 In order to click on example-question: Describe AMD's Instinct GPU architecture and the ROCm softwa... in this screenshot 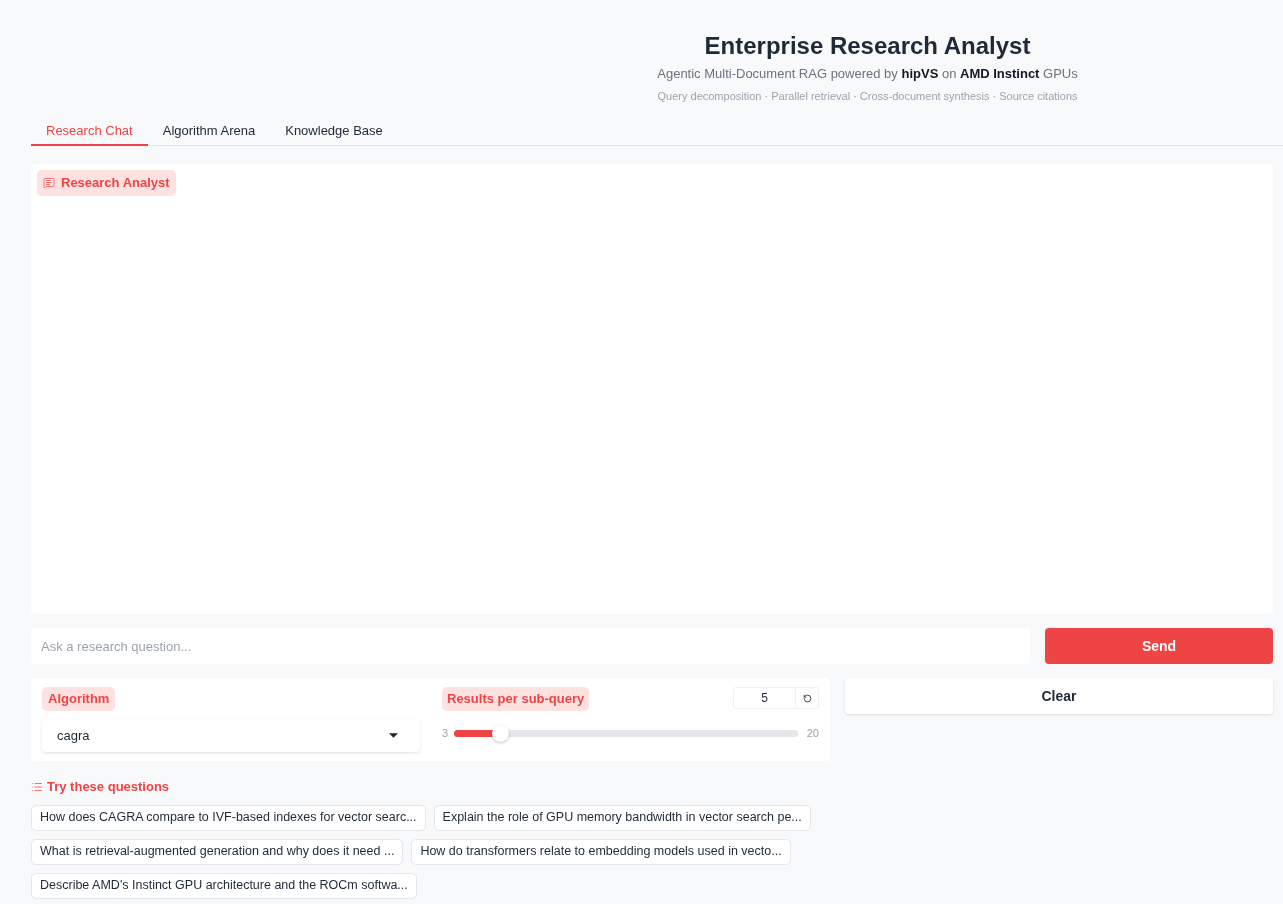, I will do `click(224, 885)`.